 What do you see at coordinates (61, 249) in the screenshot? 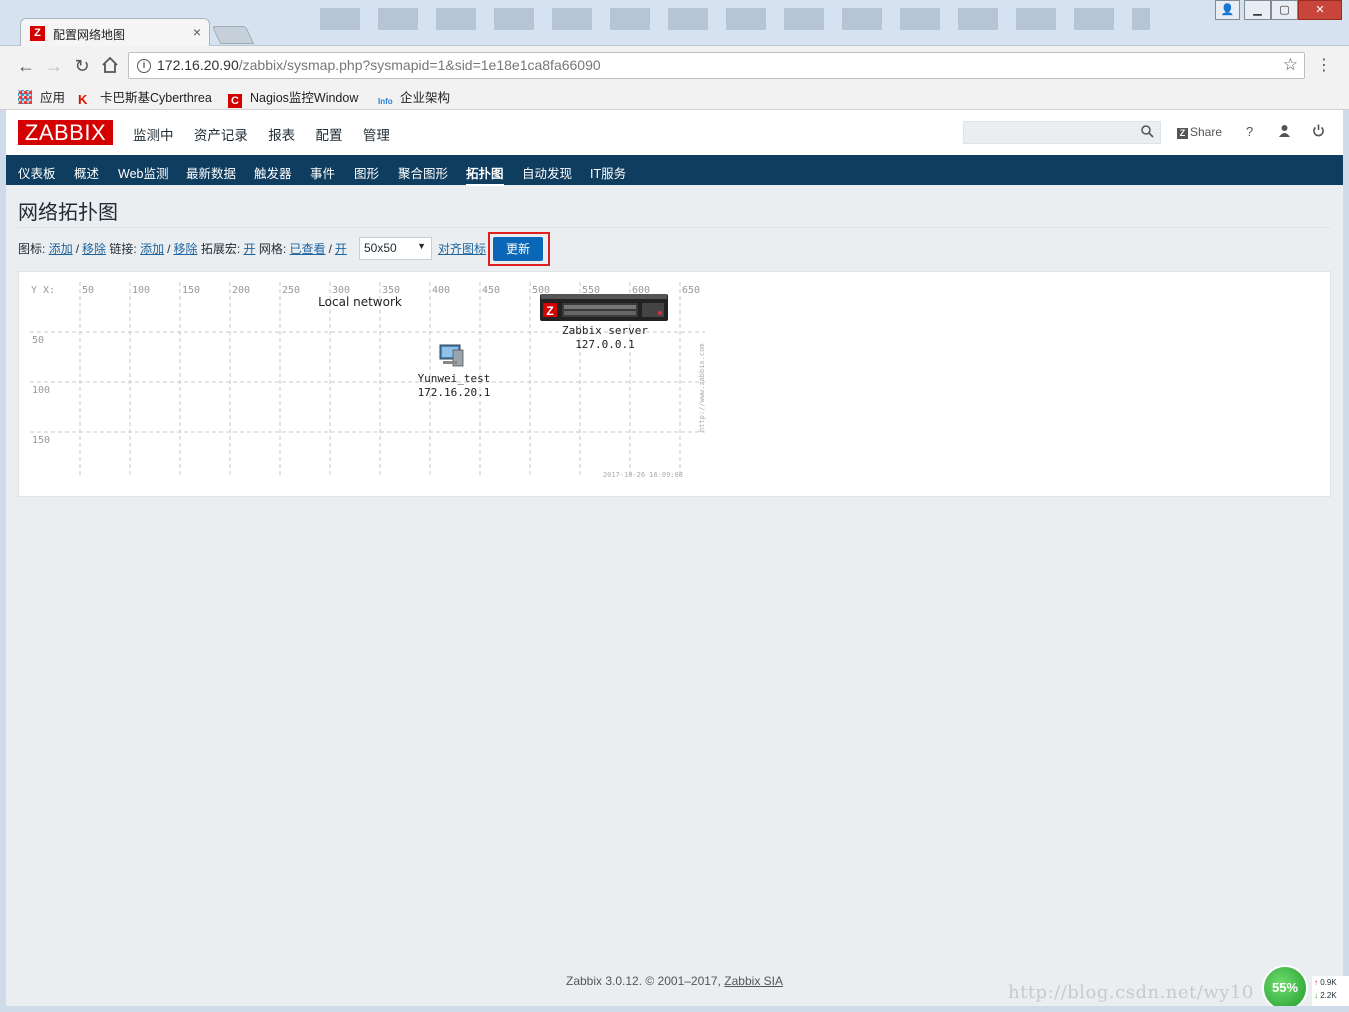
I see `add-icon-link: 添加` at bounding box center [61, 249].